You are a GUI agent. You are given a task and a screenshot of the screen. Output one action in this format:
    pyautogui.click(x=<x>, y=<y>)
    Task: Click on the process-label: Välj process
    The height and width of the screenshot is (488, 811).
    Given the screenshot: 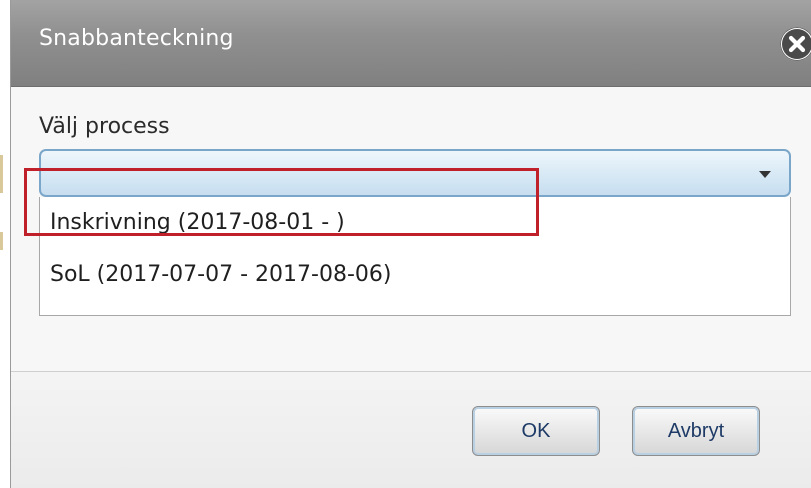 What is the action you would take?
    pyautogui.click(x=104, y=126)
    